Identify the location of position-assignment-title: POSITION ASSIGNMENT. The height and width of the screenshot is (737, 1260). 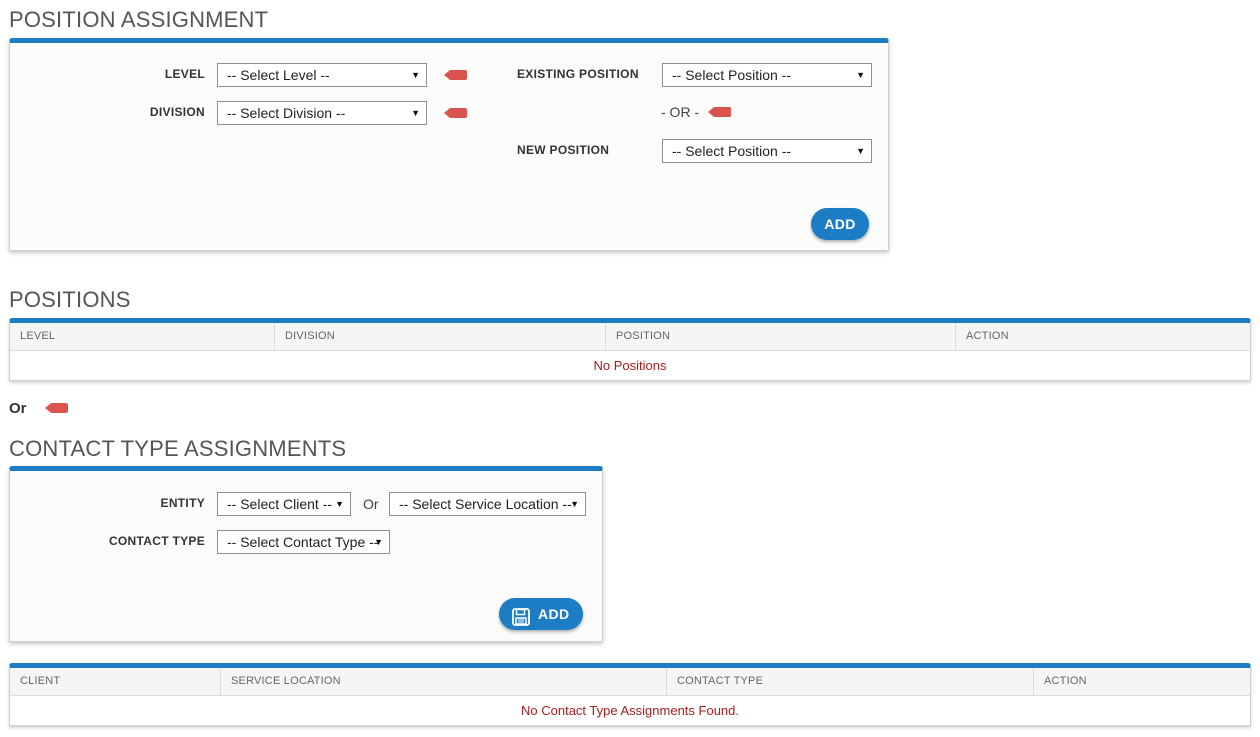
(139, 19).